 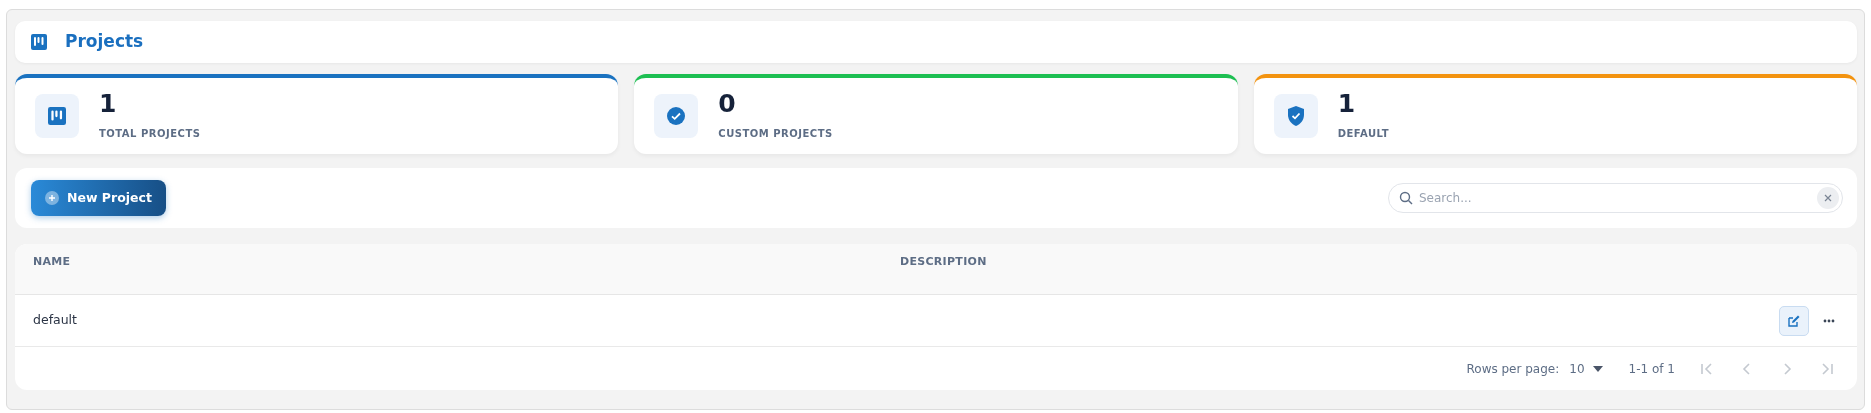 I want to click on stat-label: CUSTOM PROJECTS, so click(x=775, y=134).